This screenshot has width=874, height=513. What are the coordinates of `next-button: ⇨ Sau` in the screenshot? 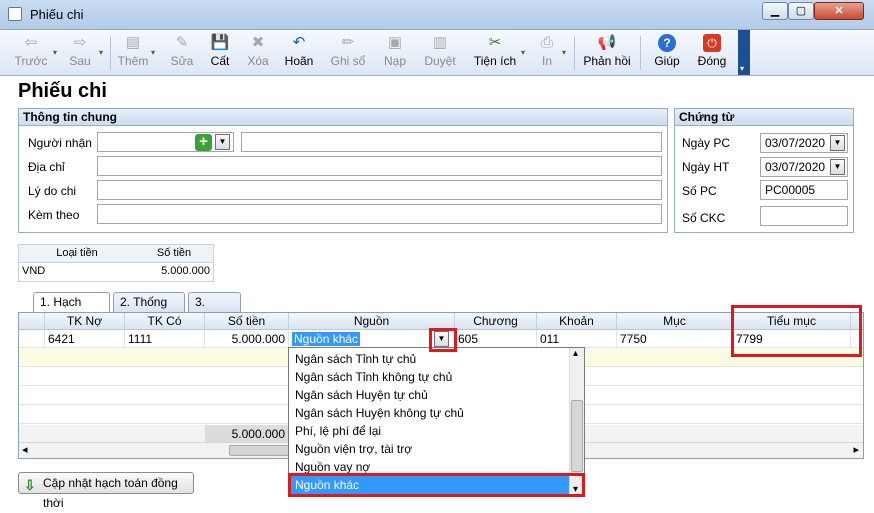 It's located at (80, 53).